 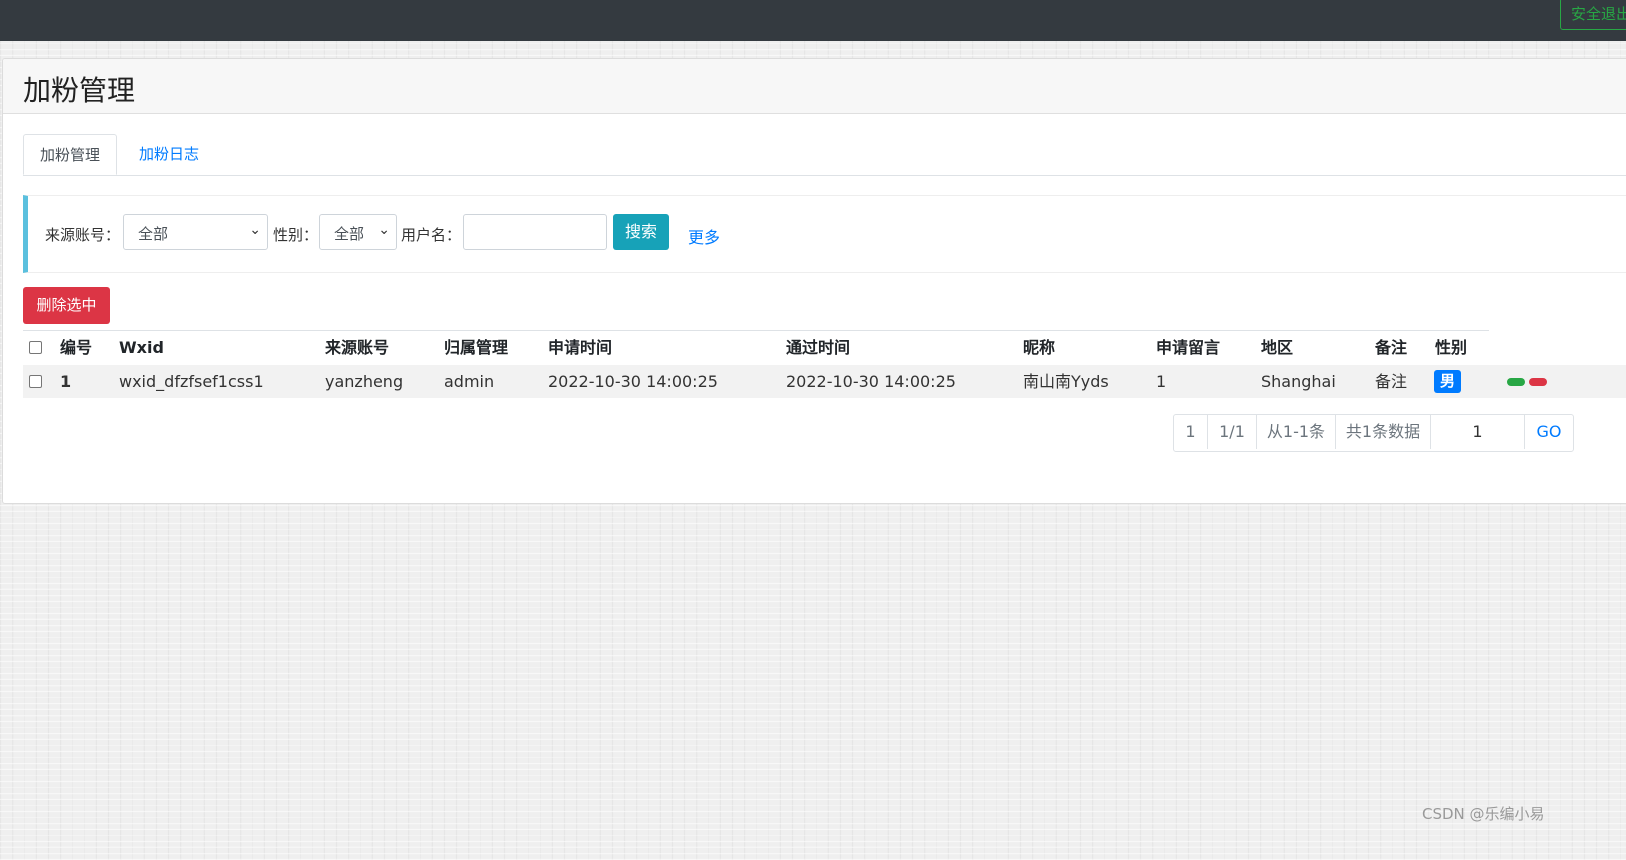 What do you see at coordinates (169, 154) in the screenshot?
I see `tab-fan-log: 加粉日志` at bounding box center [169, 154].